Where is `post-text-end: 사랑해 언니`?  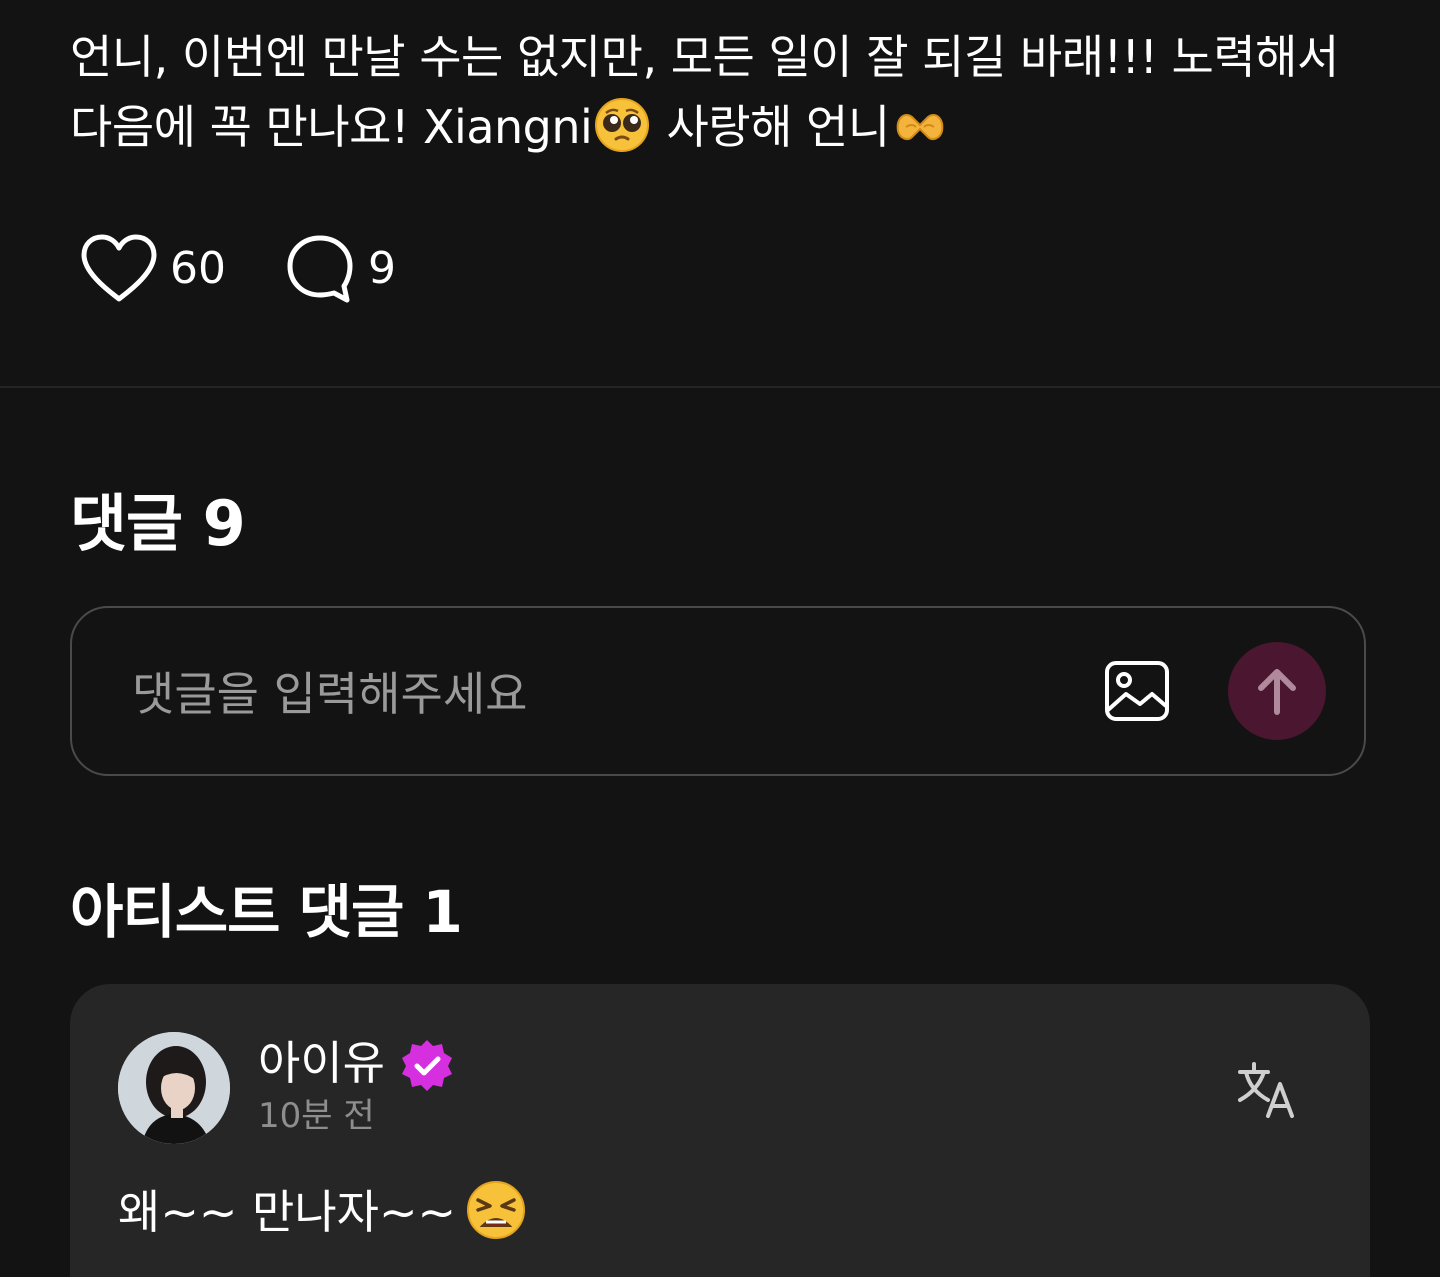
post-text-end: 사랑해 언니 is located at coordinates (771, 127).